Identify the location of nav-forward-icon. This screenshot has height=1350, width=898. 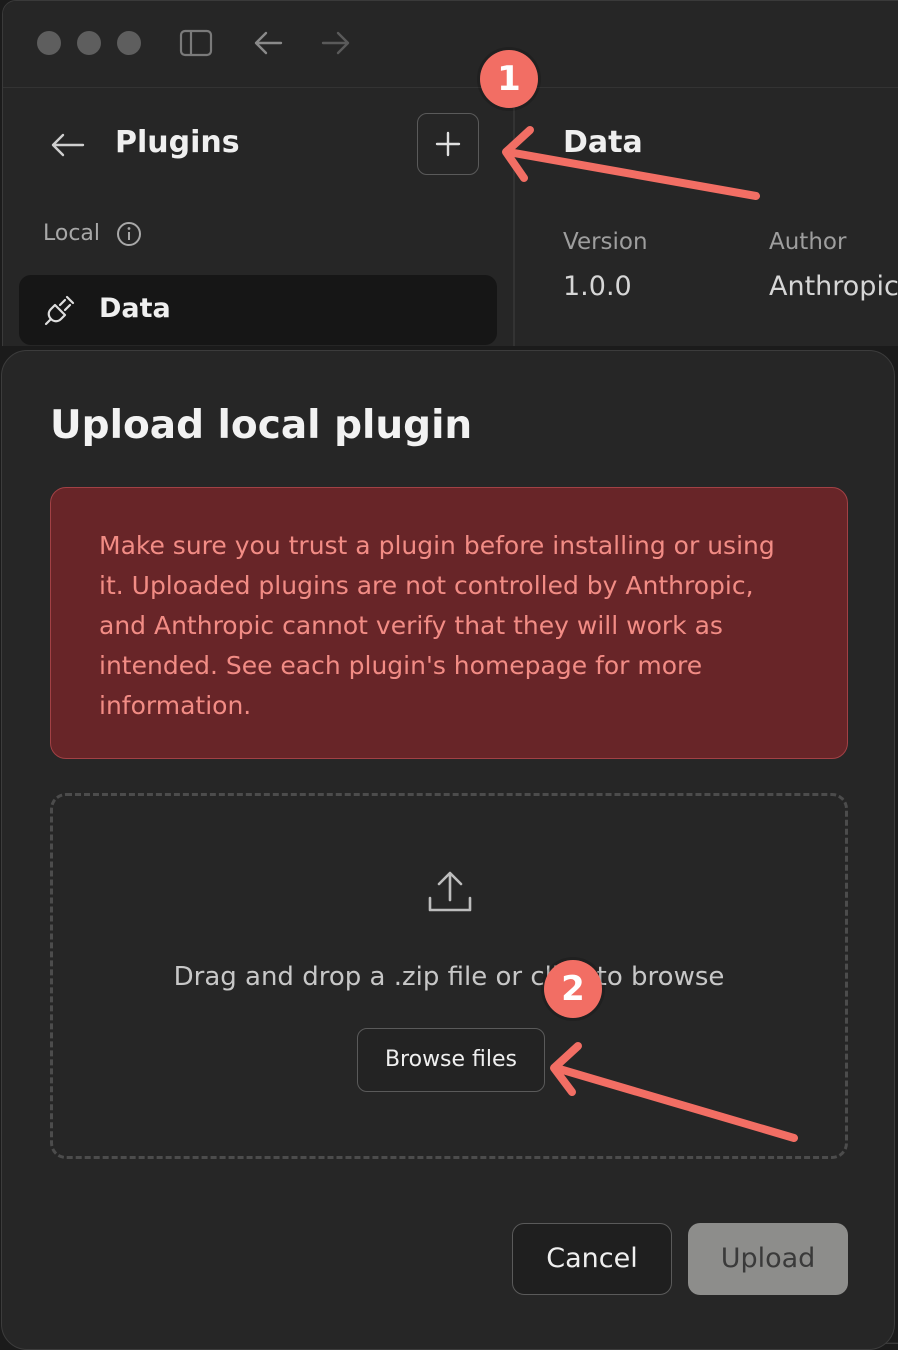
(336, 43).